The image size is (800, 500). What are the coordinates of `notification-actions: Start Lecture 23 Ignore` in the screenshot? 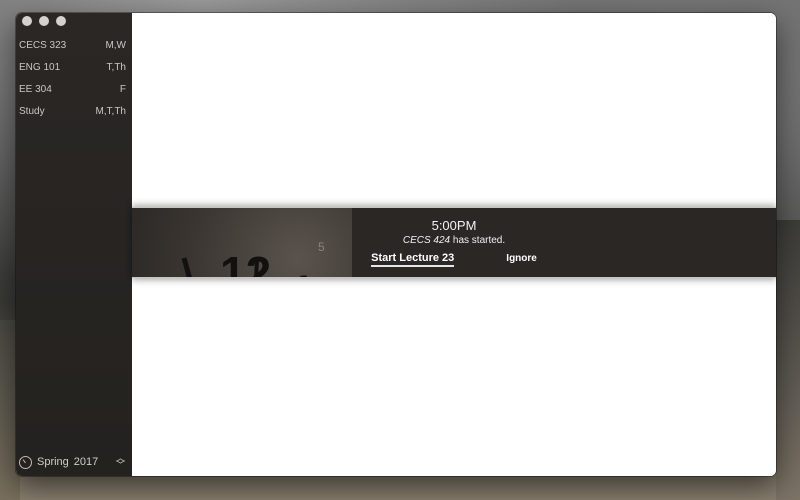 It's located at (454, 259).